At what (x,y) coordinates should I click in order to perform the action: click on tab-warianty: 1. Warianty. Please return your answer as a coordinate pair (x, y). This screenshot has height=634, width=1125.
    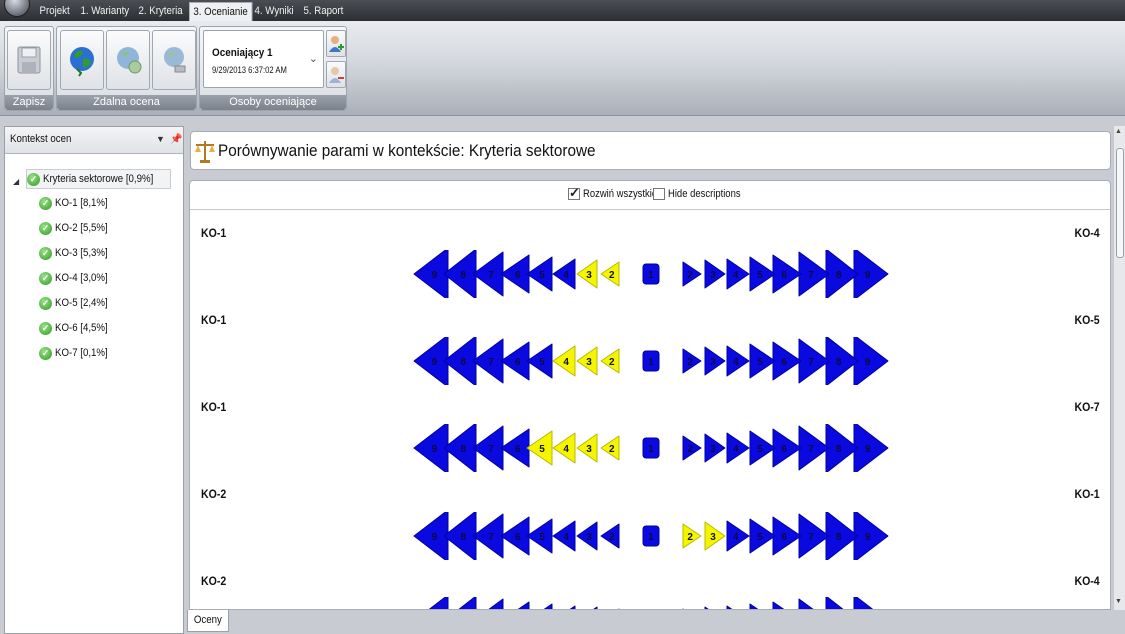
    Looking at the image, I should click on (105, 11).